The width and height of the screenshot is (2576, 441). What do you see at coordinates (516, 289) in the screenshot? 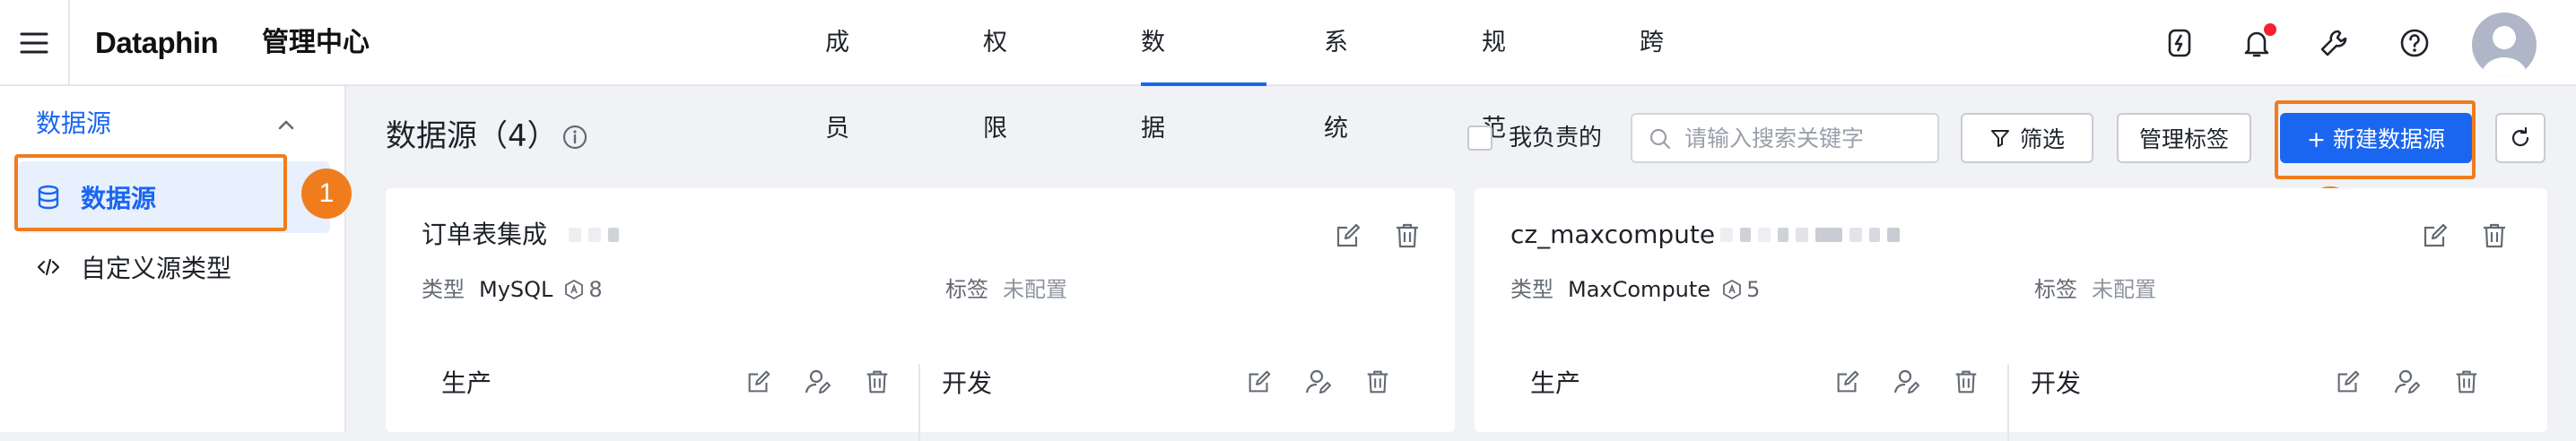
I see `type-value: MySQL` at bounding box center [516, 289].